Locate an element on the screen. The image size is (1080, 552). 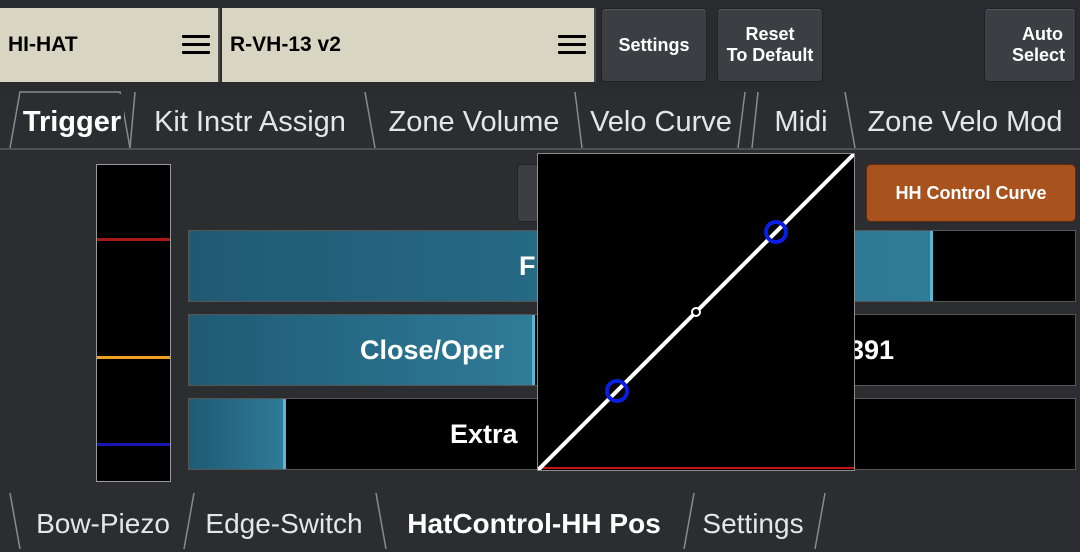
hh-control-curve-label: HH Control Curve is located at coordinates (971, 192).